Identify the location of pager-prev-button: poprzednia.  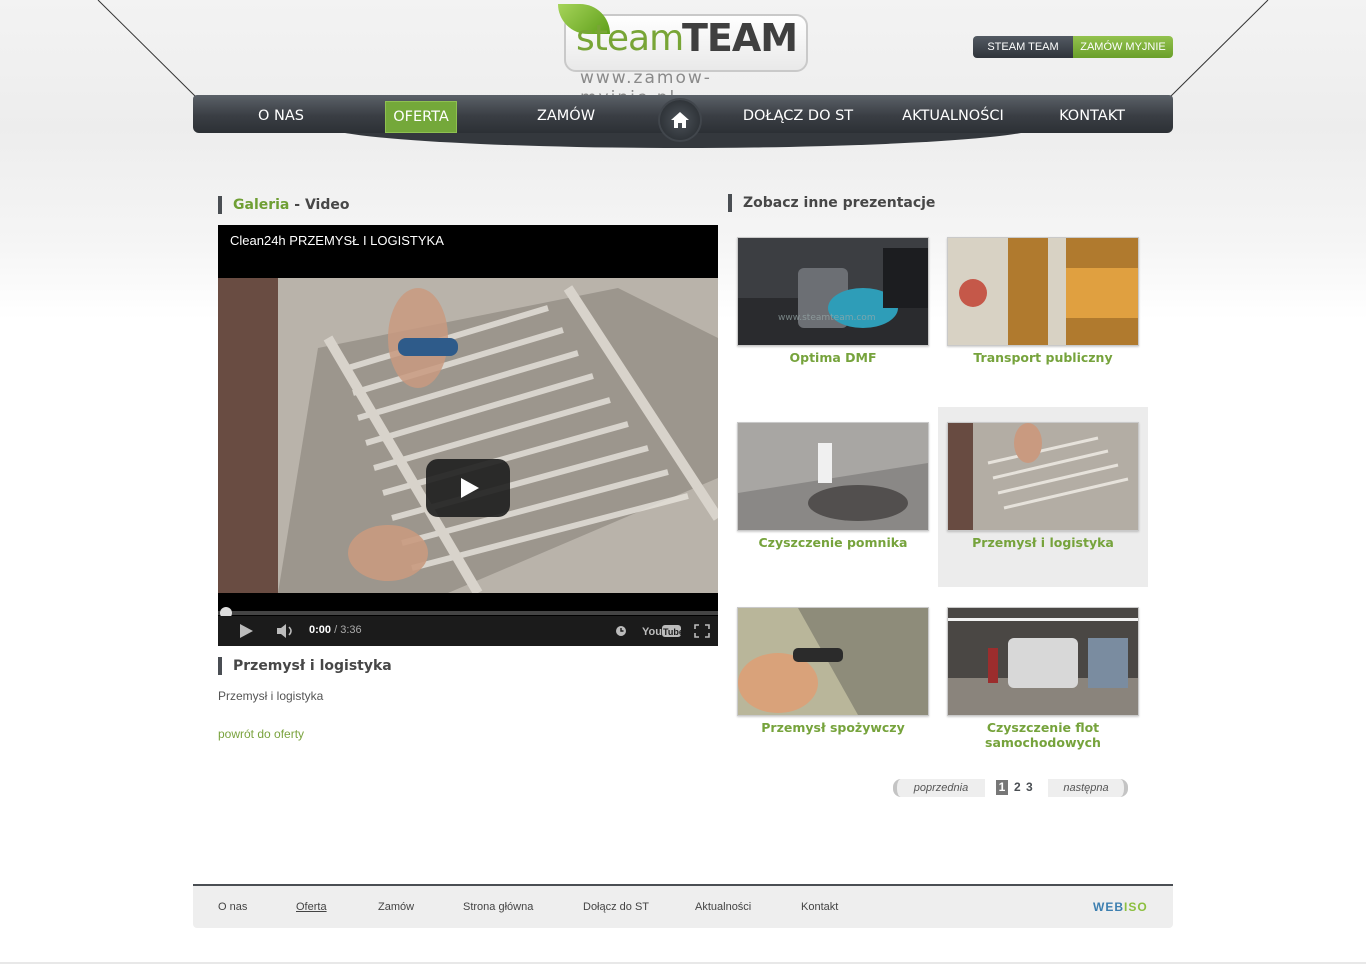
(939, 788).